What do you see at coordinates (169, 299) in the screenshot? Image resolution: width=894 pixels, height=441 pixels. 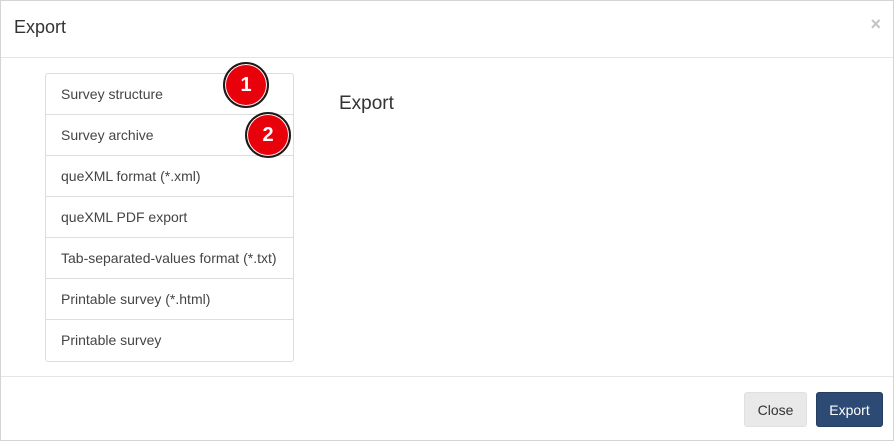 I see `export-option-printable-html: Printable survey (*.html)` at bounding box center [169, 299].